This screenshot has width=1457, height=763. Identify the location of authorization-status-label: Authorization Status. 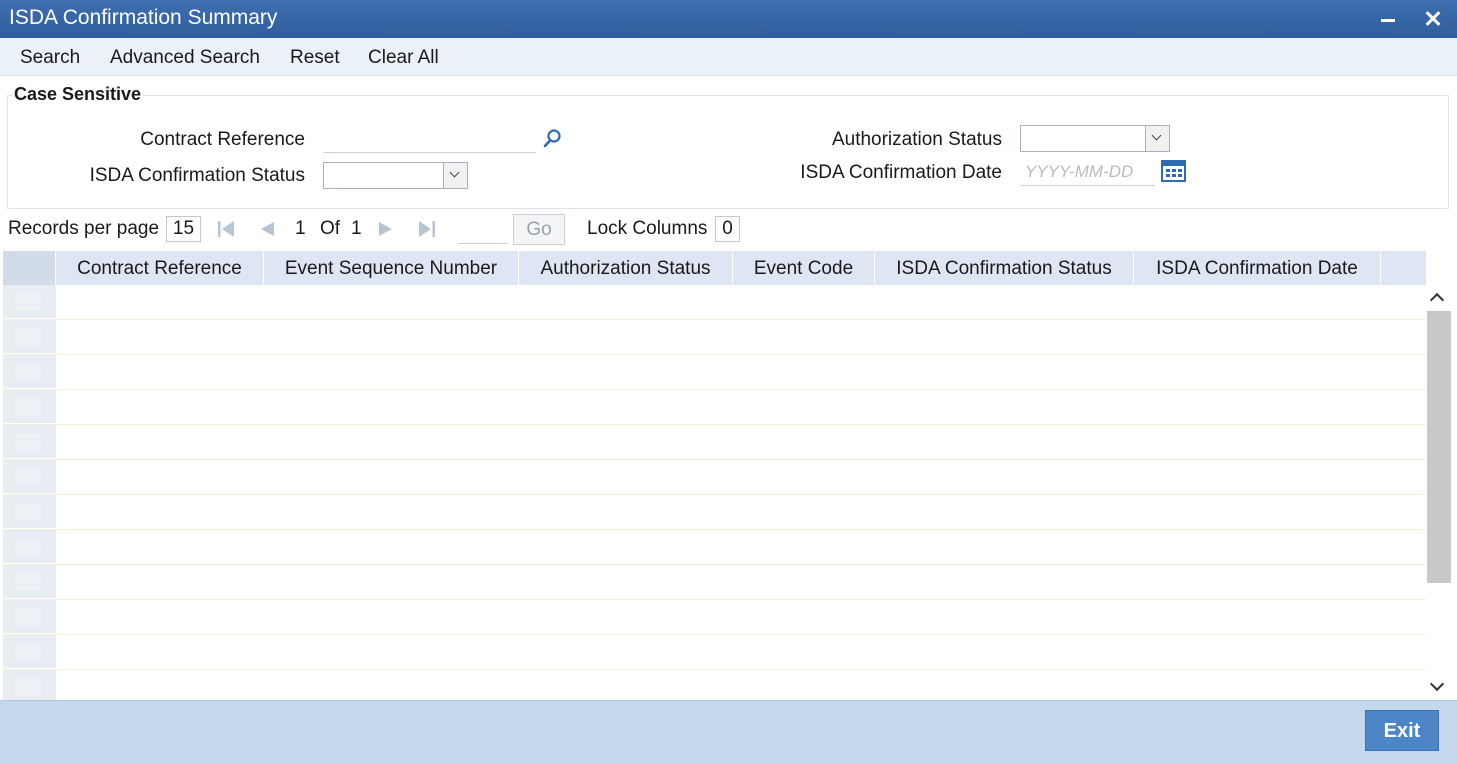
(916, 139).